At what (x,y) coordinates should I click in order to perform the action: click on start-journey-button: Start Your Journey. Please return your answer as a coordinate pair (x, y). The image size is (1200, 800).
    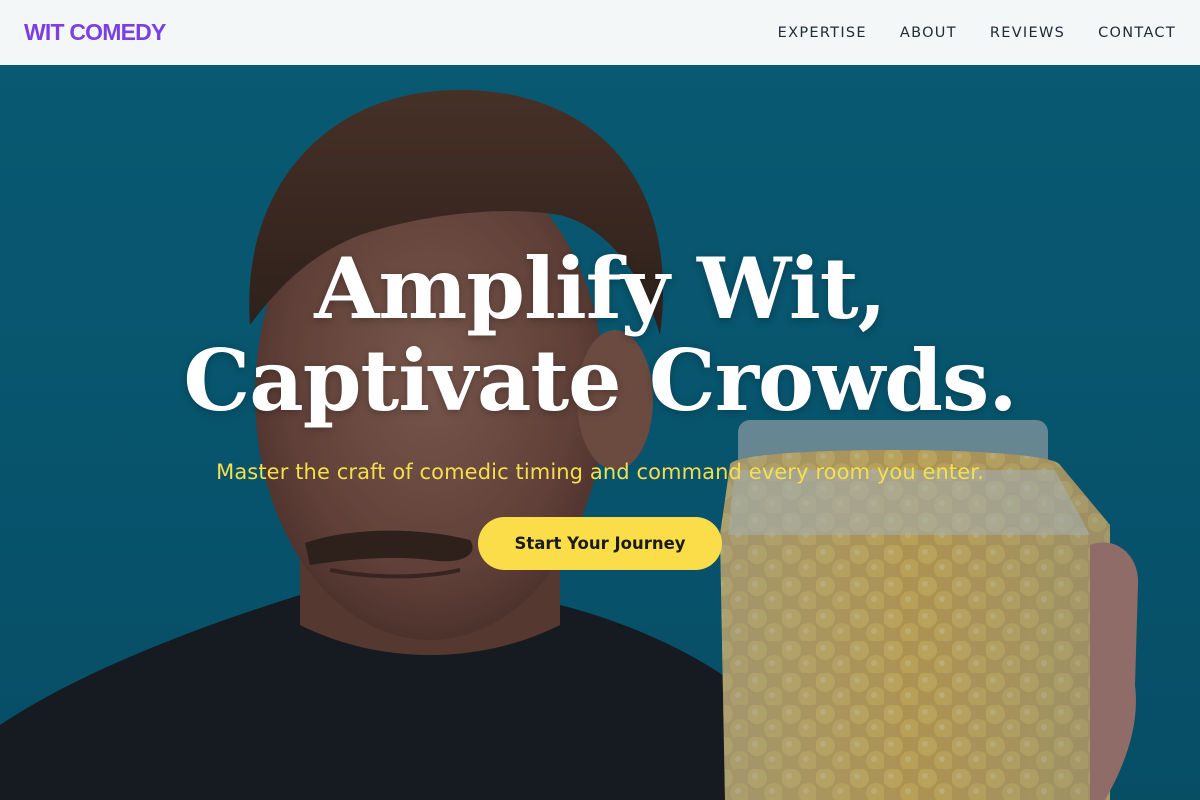
    Looking at the image, I should click on (600, 543).